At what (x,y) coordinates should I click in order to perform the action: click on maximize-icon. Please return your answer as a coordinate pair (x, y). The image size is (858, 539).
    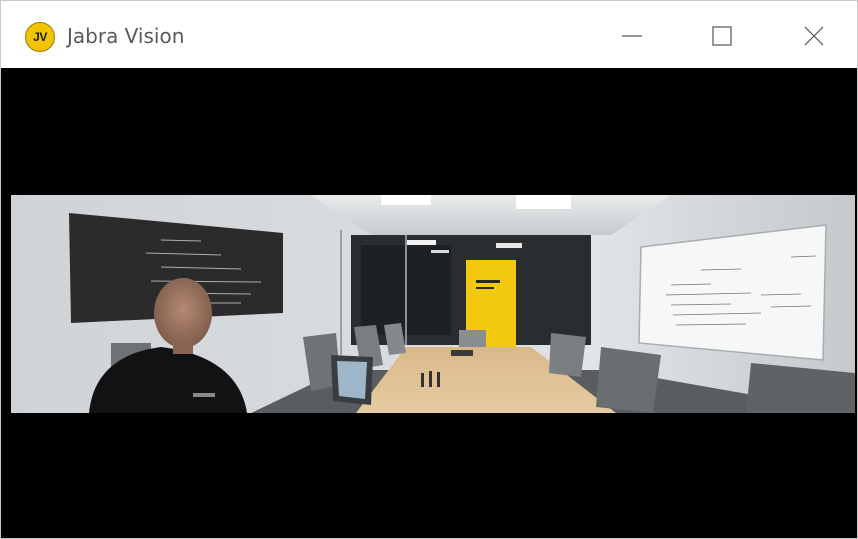
    Looking at the image, I should click on (722, 36).